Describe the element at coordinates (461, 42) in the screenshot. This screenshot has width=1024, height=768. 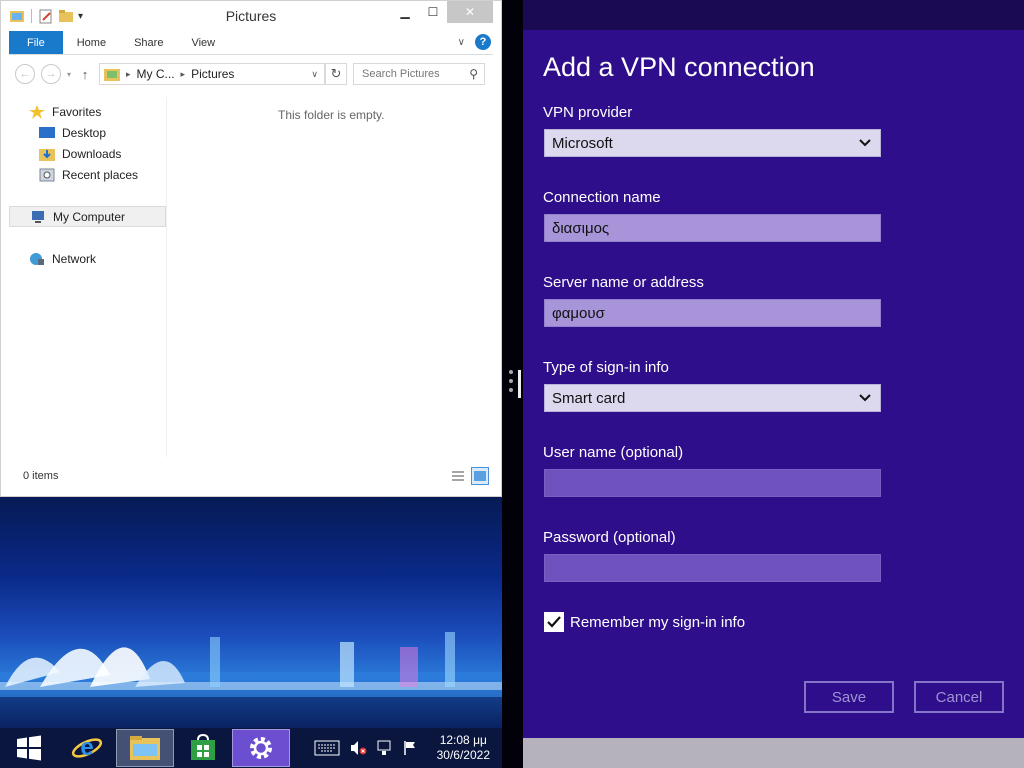
I see `expand-ribbon-icon: ∨` at that location.